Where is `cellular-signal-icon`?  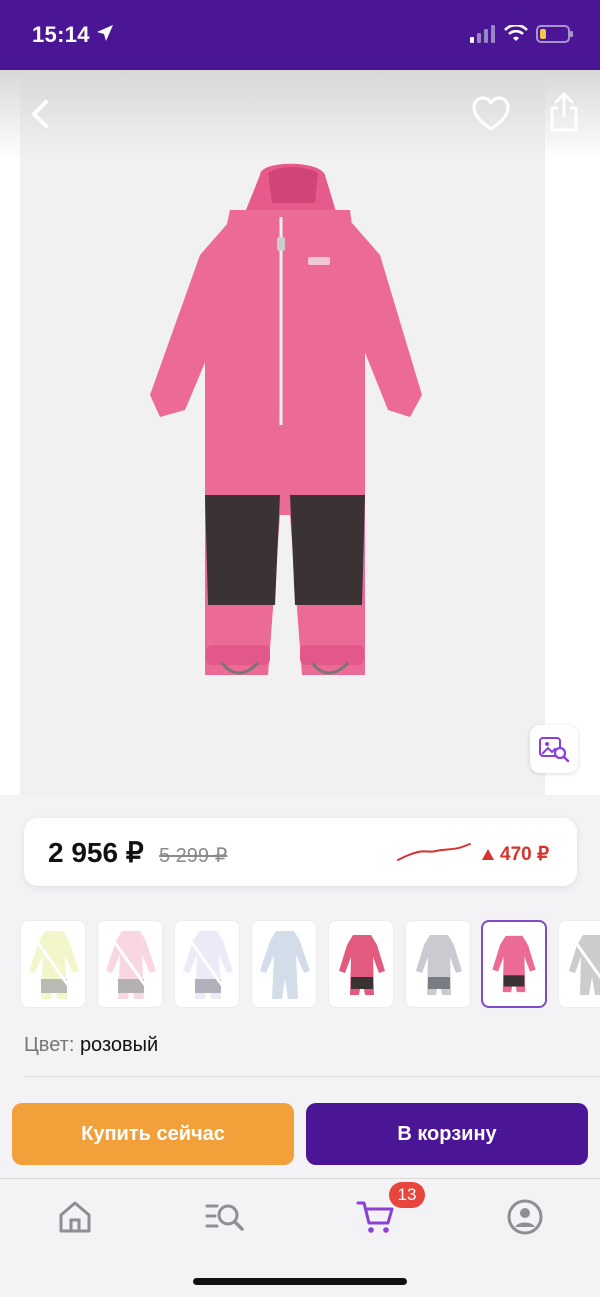
cellular-signal-icon is located at coordinates (482, 34).